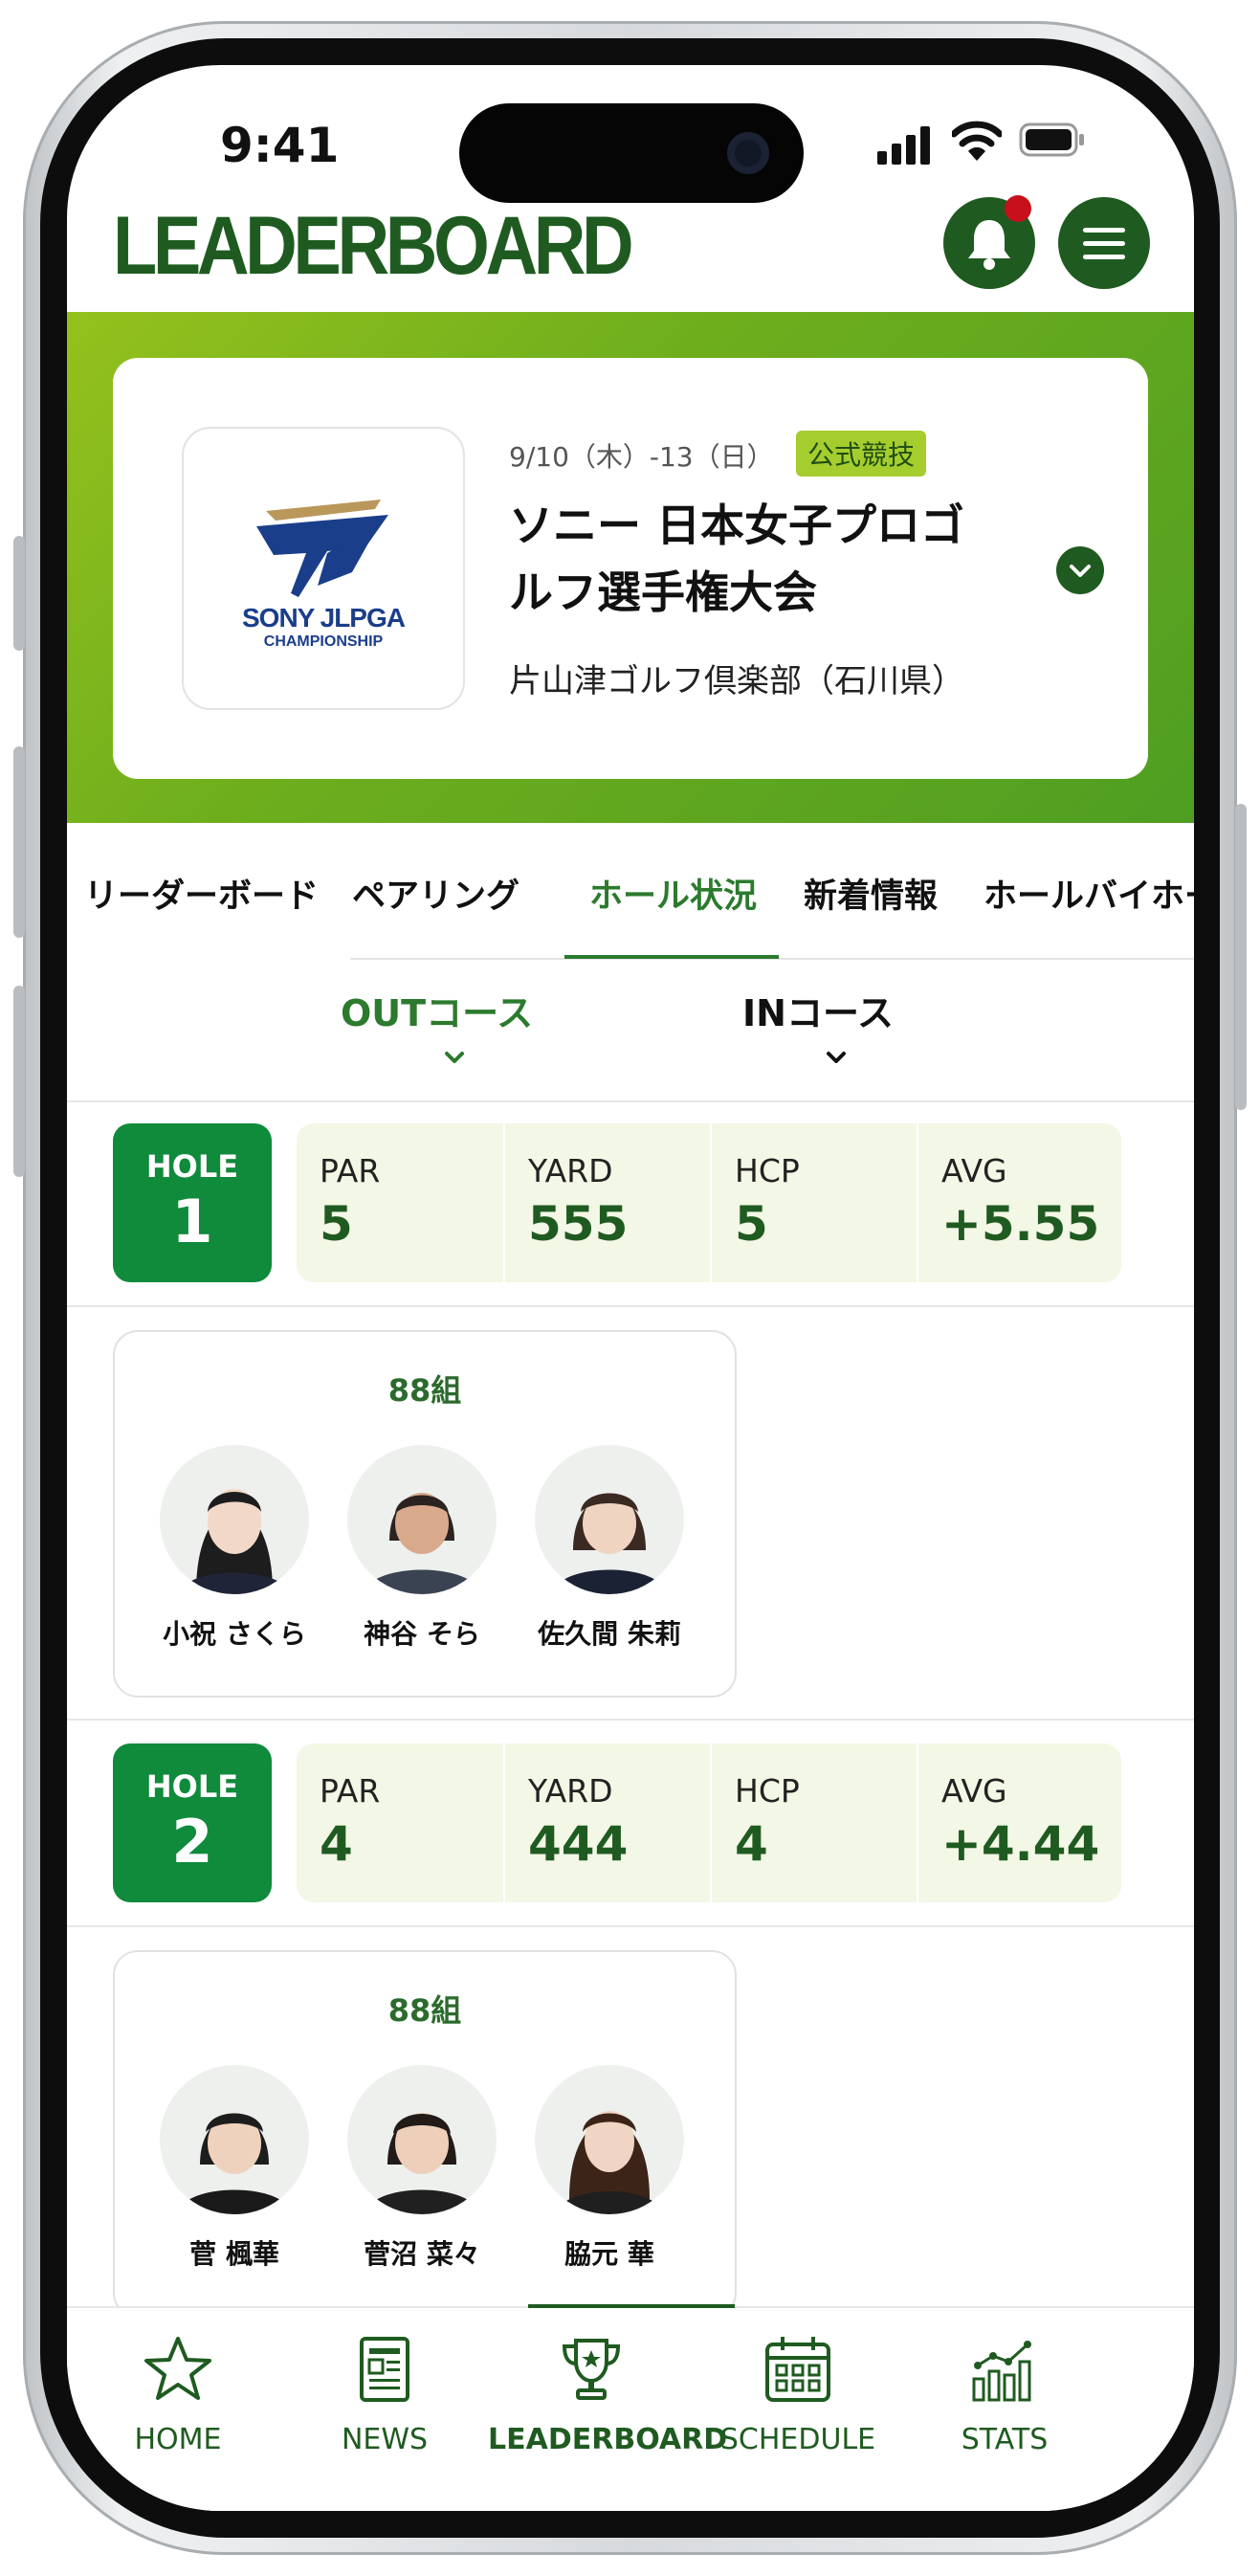  What do you see at coordinates (752, 1224) in the screenshot?
I see `stat-value: 5` at bounding box center [752, 1224].